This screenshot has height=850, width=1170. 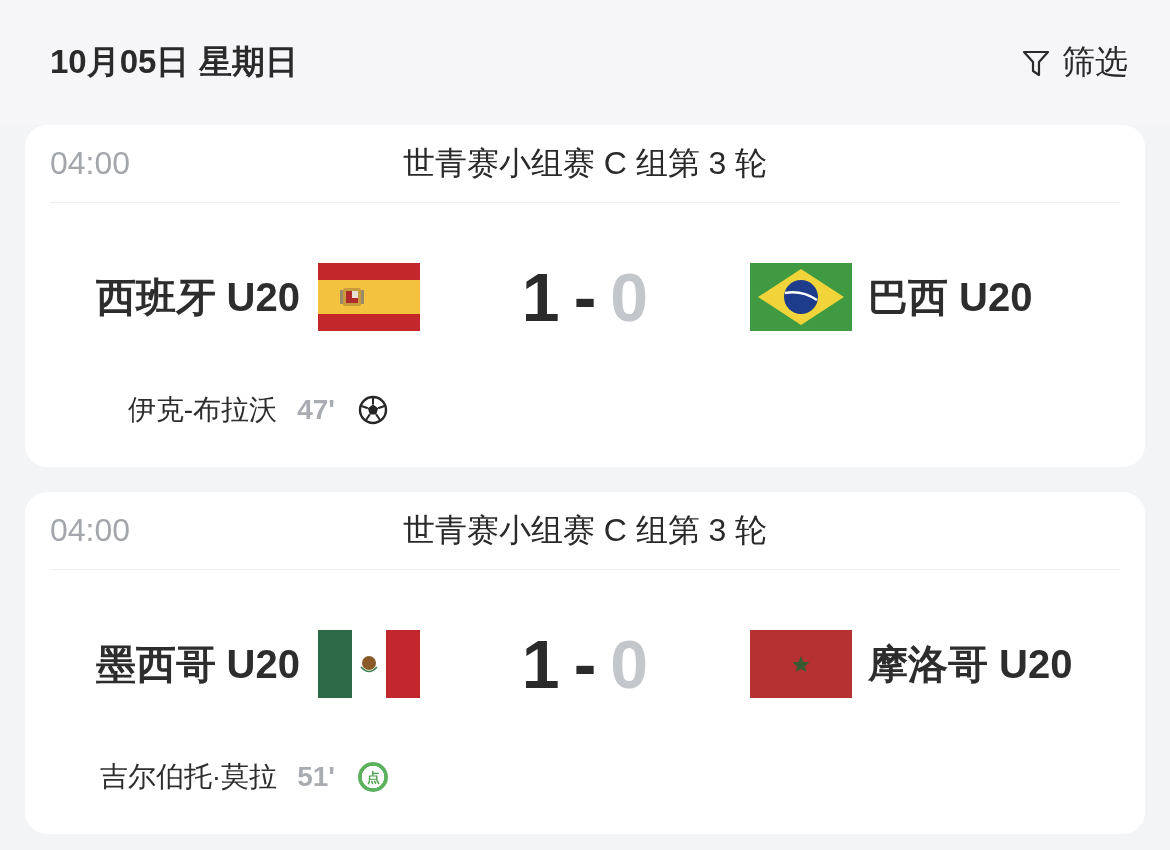 What do you see at coordinates (202, 410) in the screenshot?
I see `scorer-name: 伊克-布拉沃` at bounding box center [202, 410].